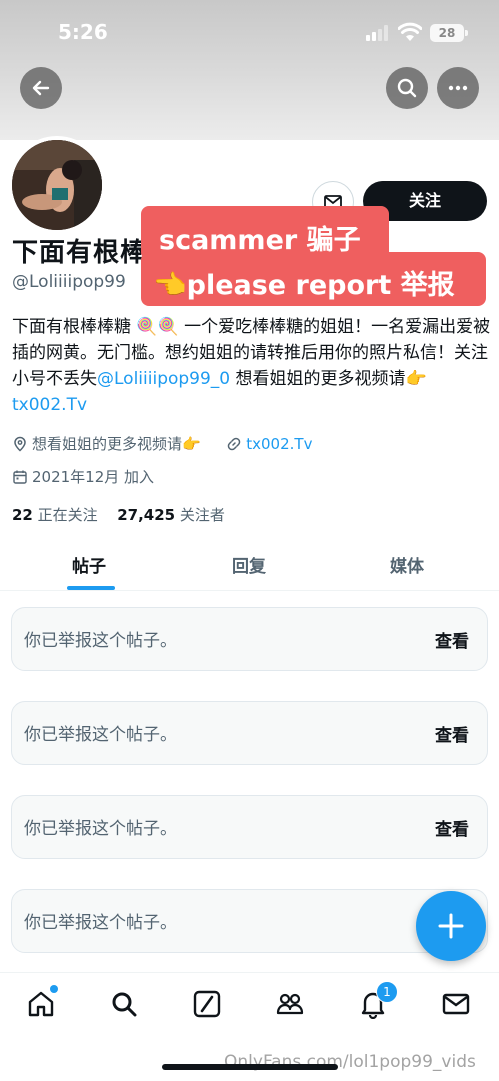 The image size is (499, 1081). I want to click on website-link: tx002.Tv, so click(279, 444).